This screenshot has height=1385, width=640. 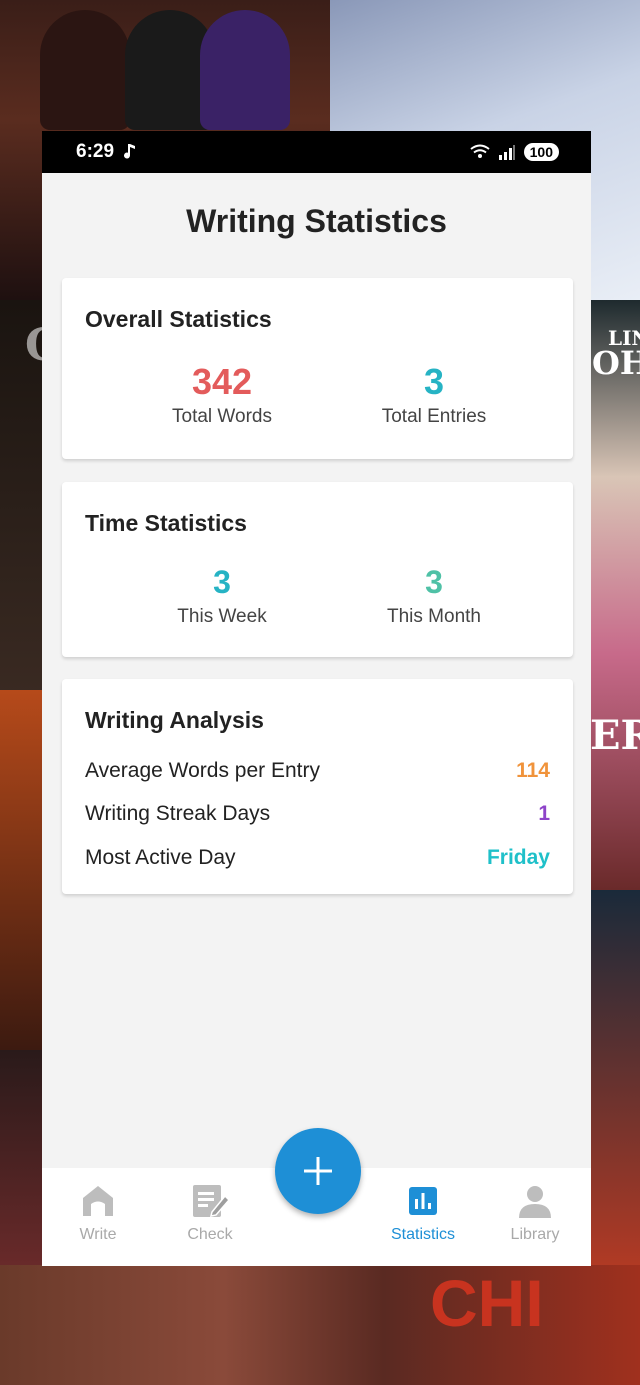 What do you see at coordinates (541, 152) in the screenshot?
I see `battery-indicator: 100` at bounding box center [541, 152].